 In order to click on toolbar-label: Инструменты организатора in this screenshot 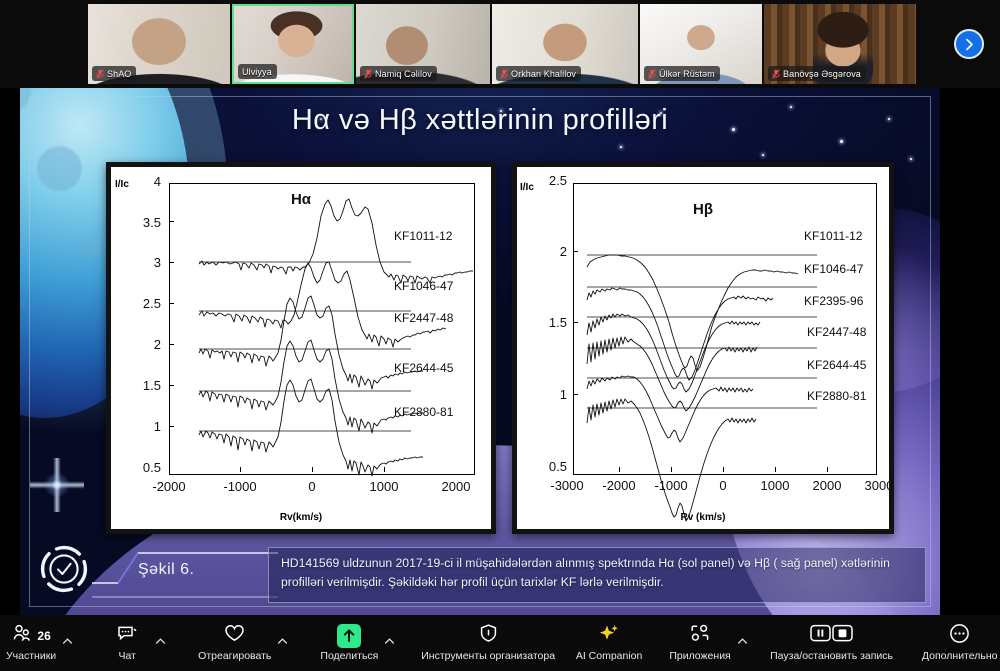, I will do `click(488, 655)`.